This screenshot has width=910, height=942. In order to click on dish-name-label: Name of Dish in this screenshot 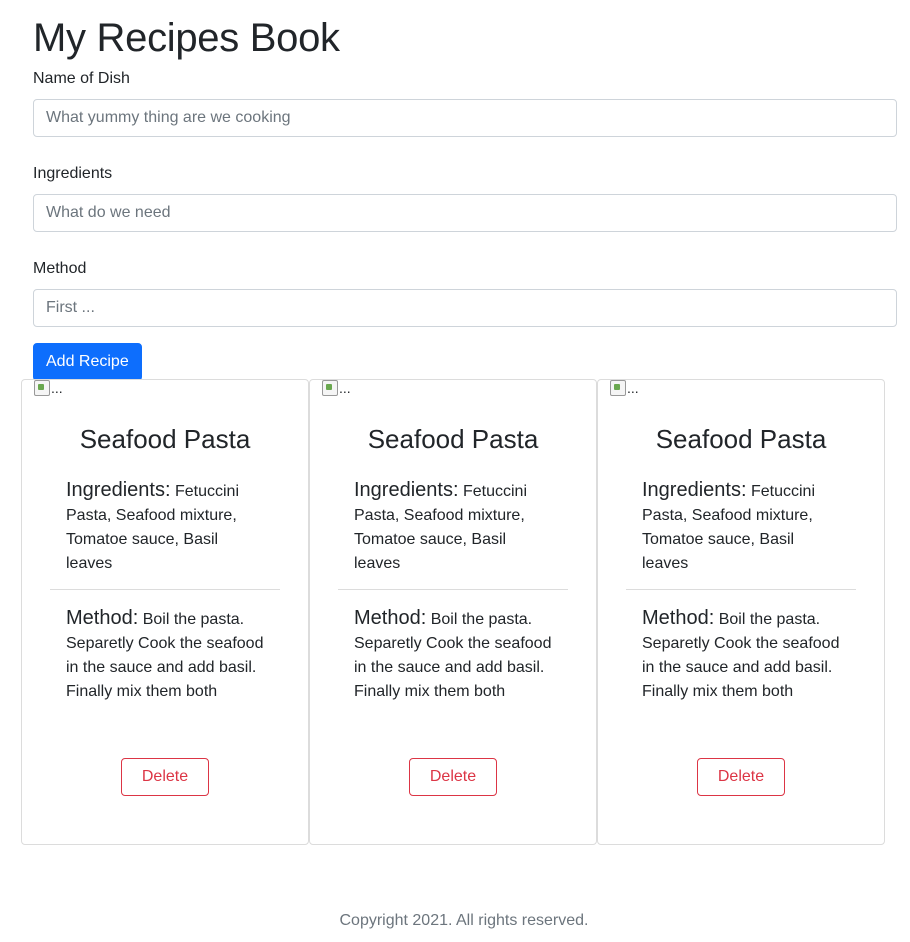, I will do `click(81, 78)`.